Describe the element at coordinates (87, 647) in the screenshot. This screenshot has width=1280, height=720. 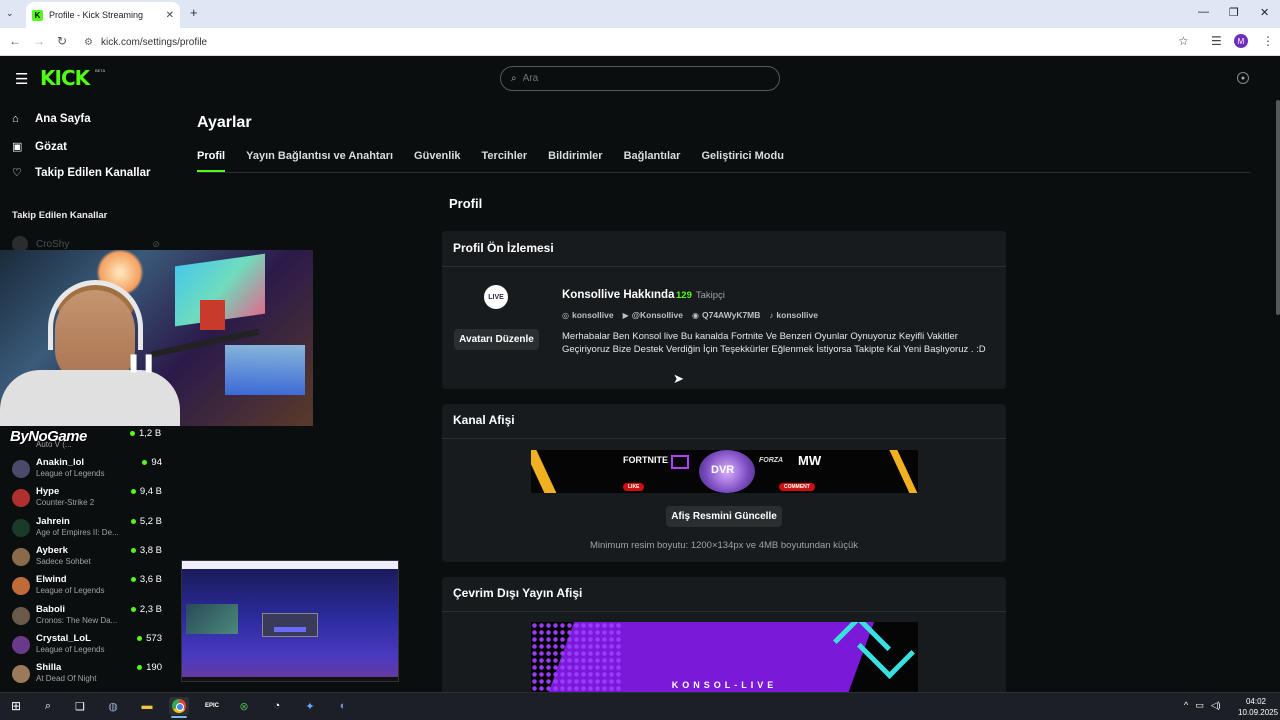
I see `sidebar-channel-item: Crystal_LoL League of Legends 573` at that location.